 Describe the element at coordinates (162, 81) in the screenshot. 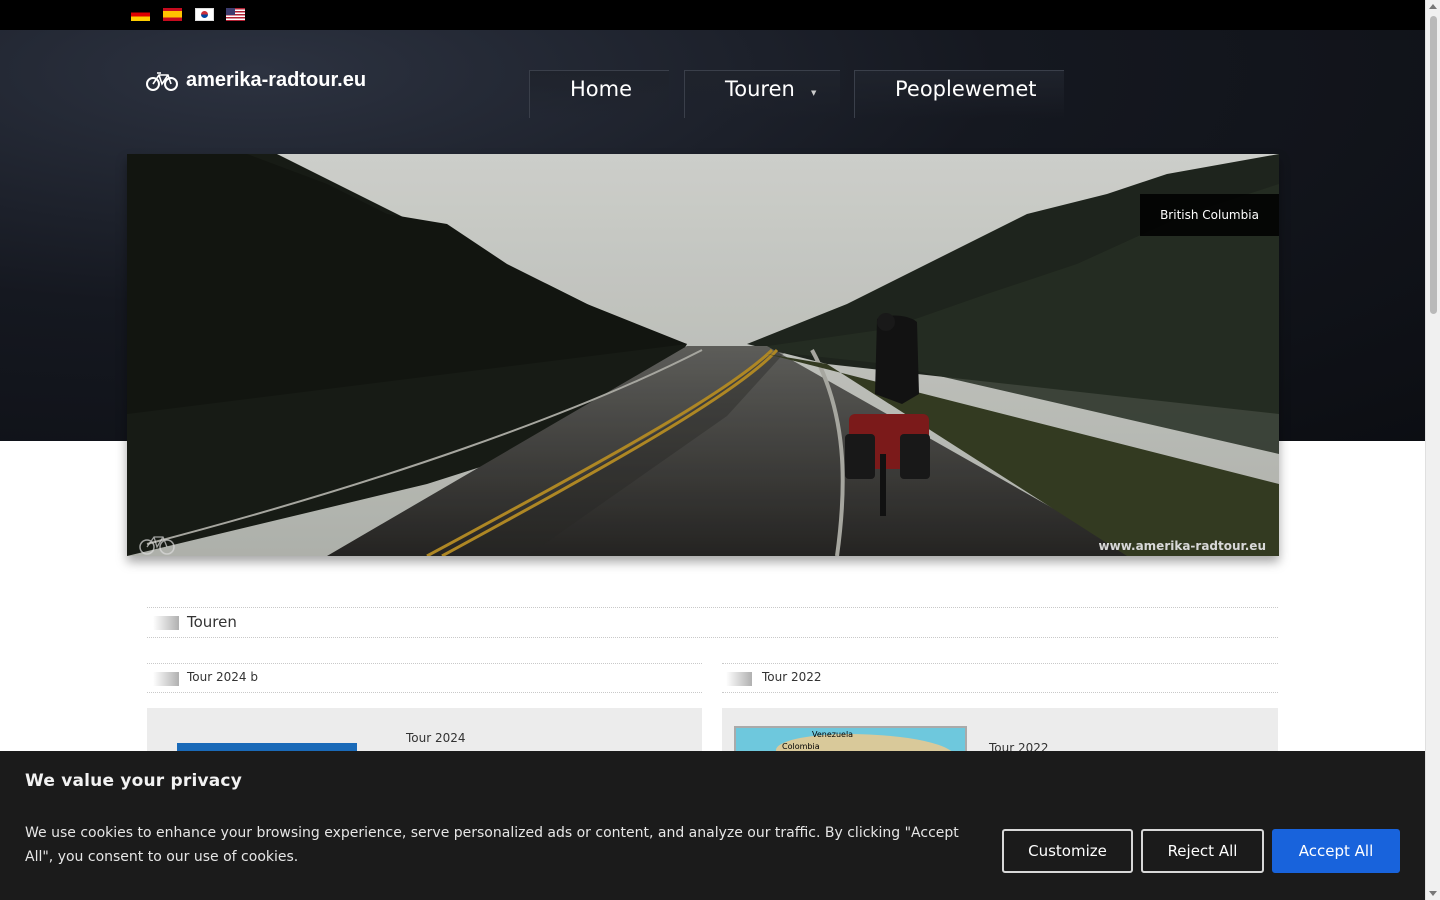

I see `bicycle-icon` at that location.